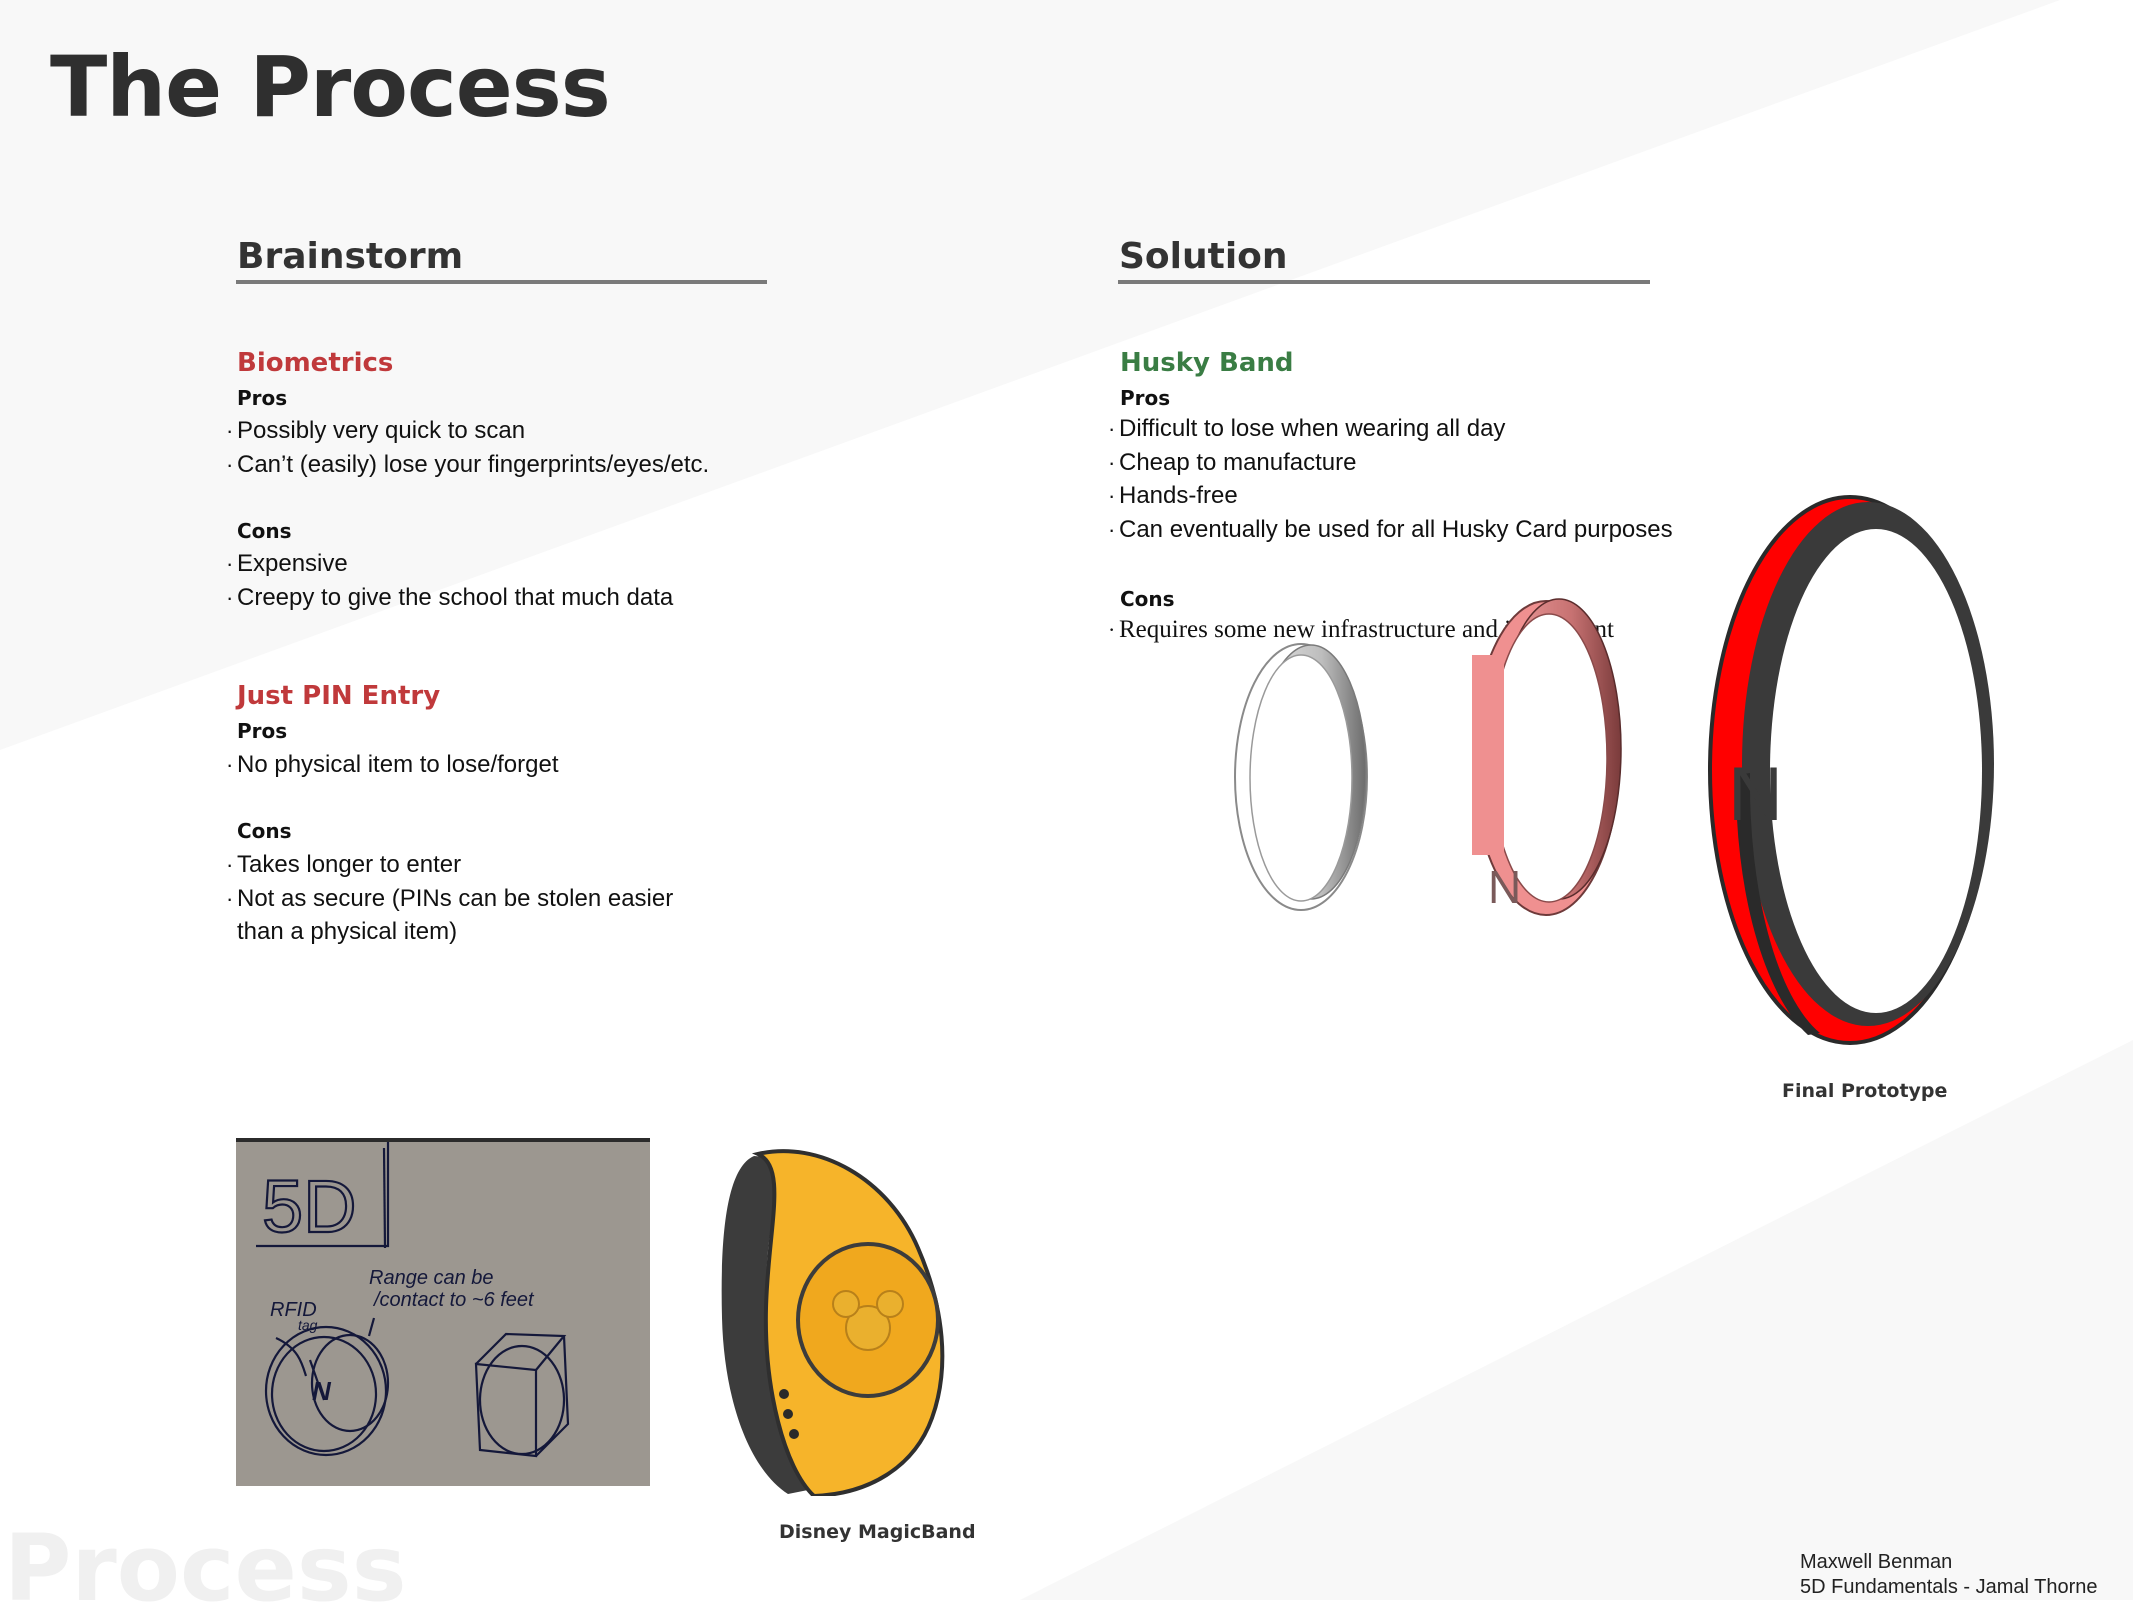 This screenshot has width=2133, height=1622. What do you see at coordinates (1307, 428) in the screenshot?
I see `list-item: · Difficult to lose when wearing all day` at bounding box center [1307, 428].